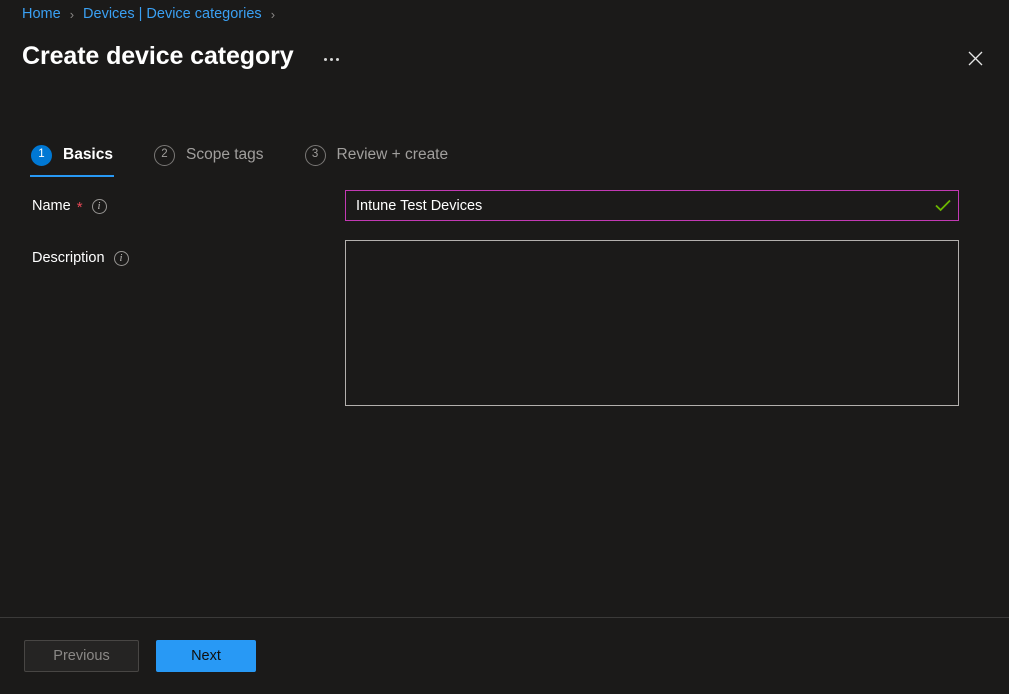 Image resolution: width=1009 pixels, height=694 pixels. Describe the element at coordinates (637, 205) in the screenshot. I see `name-input` at that location.